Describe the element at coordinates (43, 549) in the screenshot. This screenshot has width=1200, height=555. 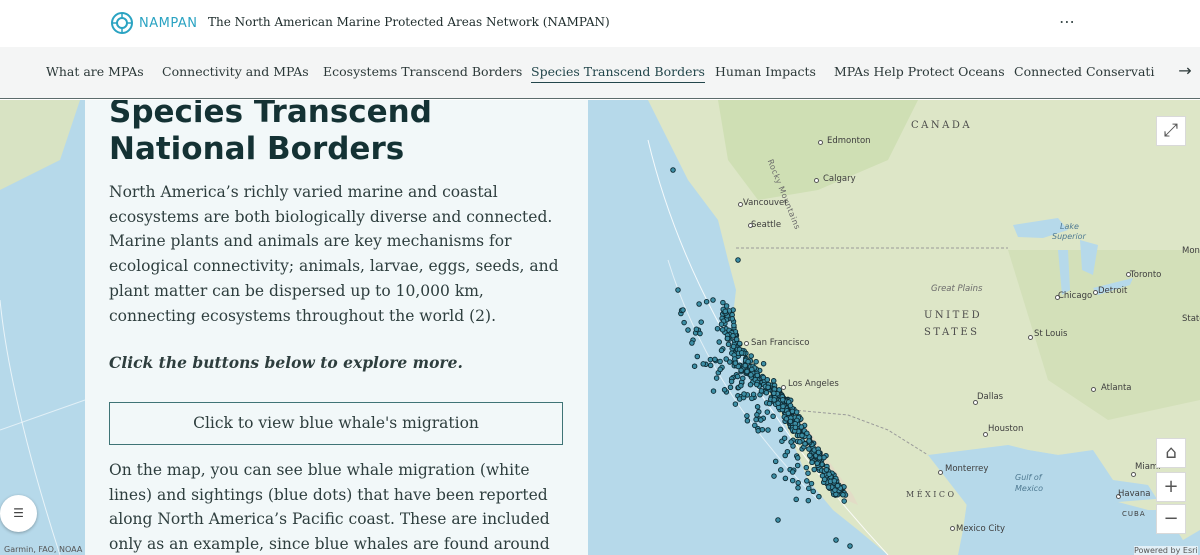
I see `map-attribution: Garmin, FAO, NOAA` at that location.